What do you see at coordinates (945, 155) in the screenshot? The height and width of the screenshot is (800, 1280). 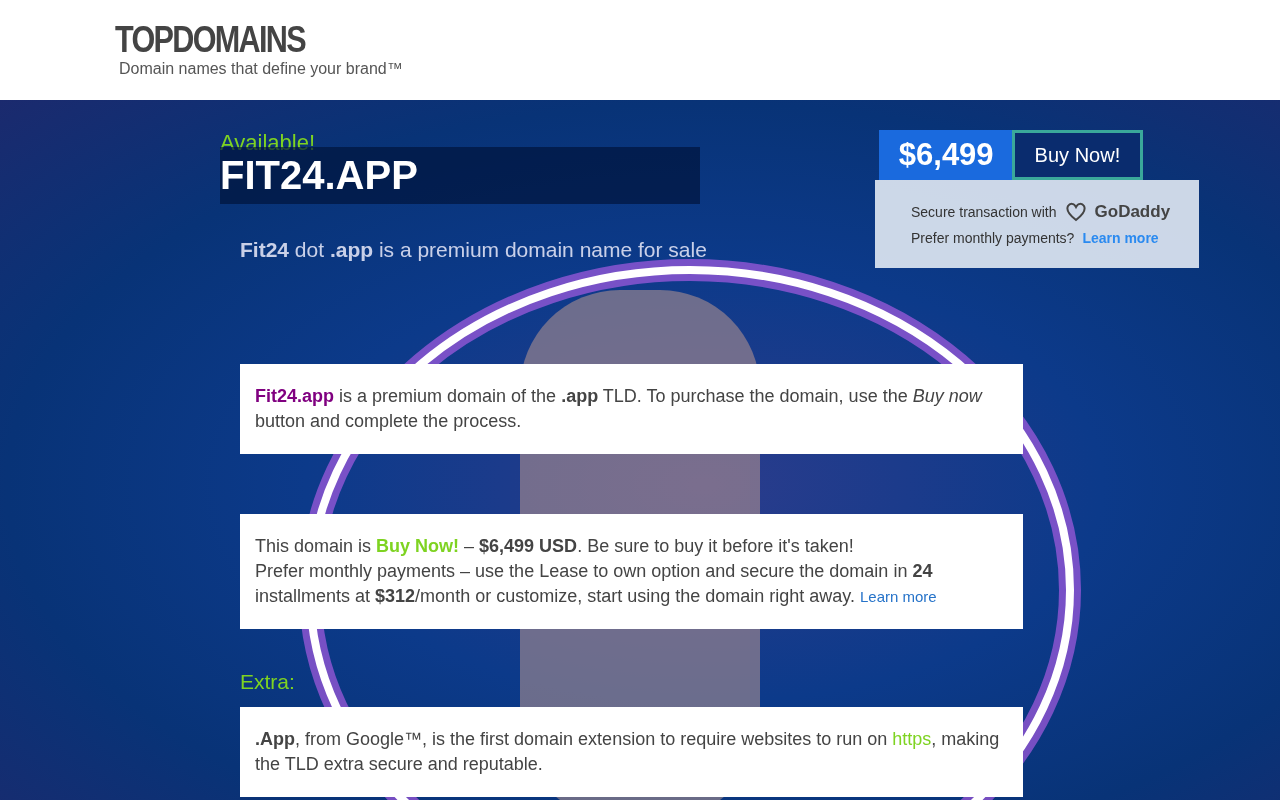 I see `price-tag: $6,499` at bounding box center [945, 155].